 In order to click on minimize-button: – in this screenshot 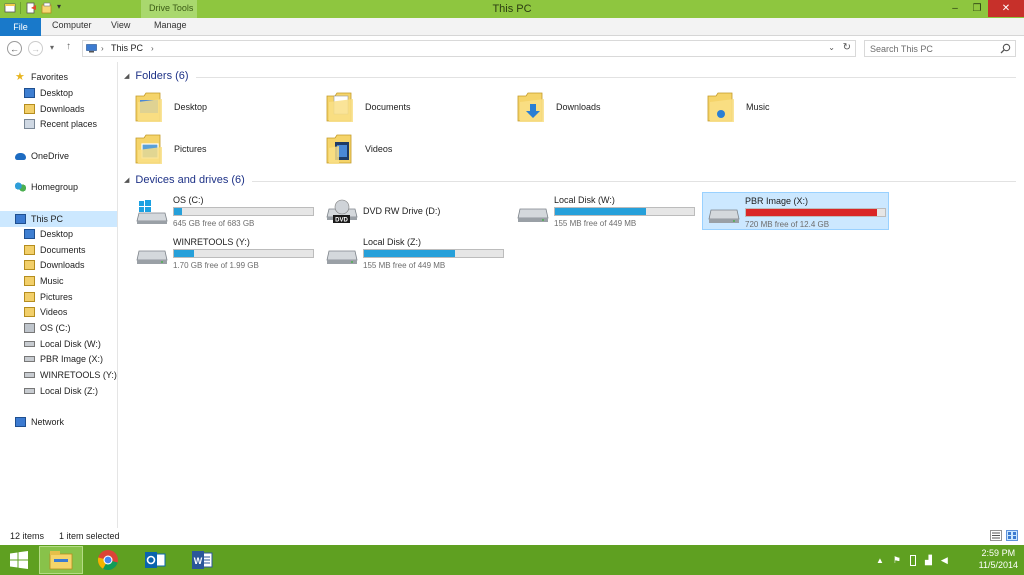, I will do `click(955, 8)`.